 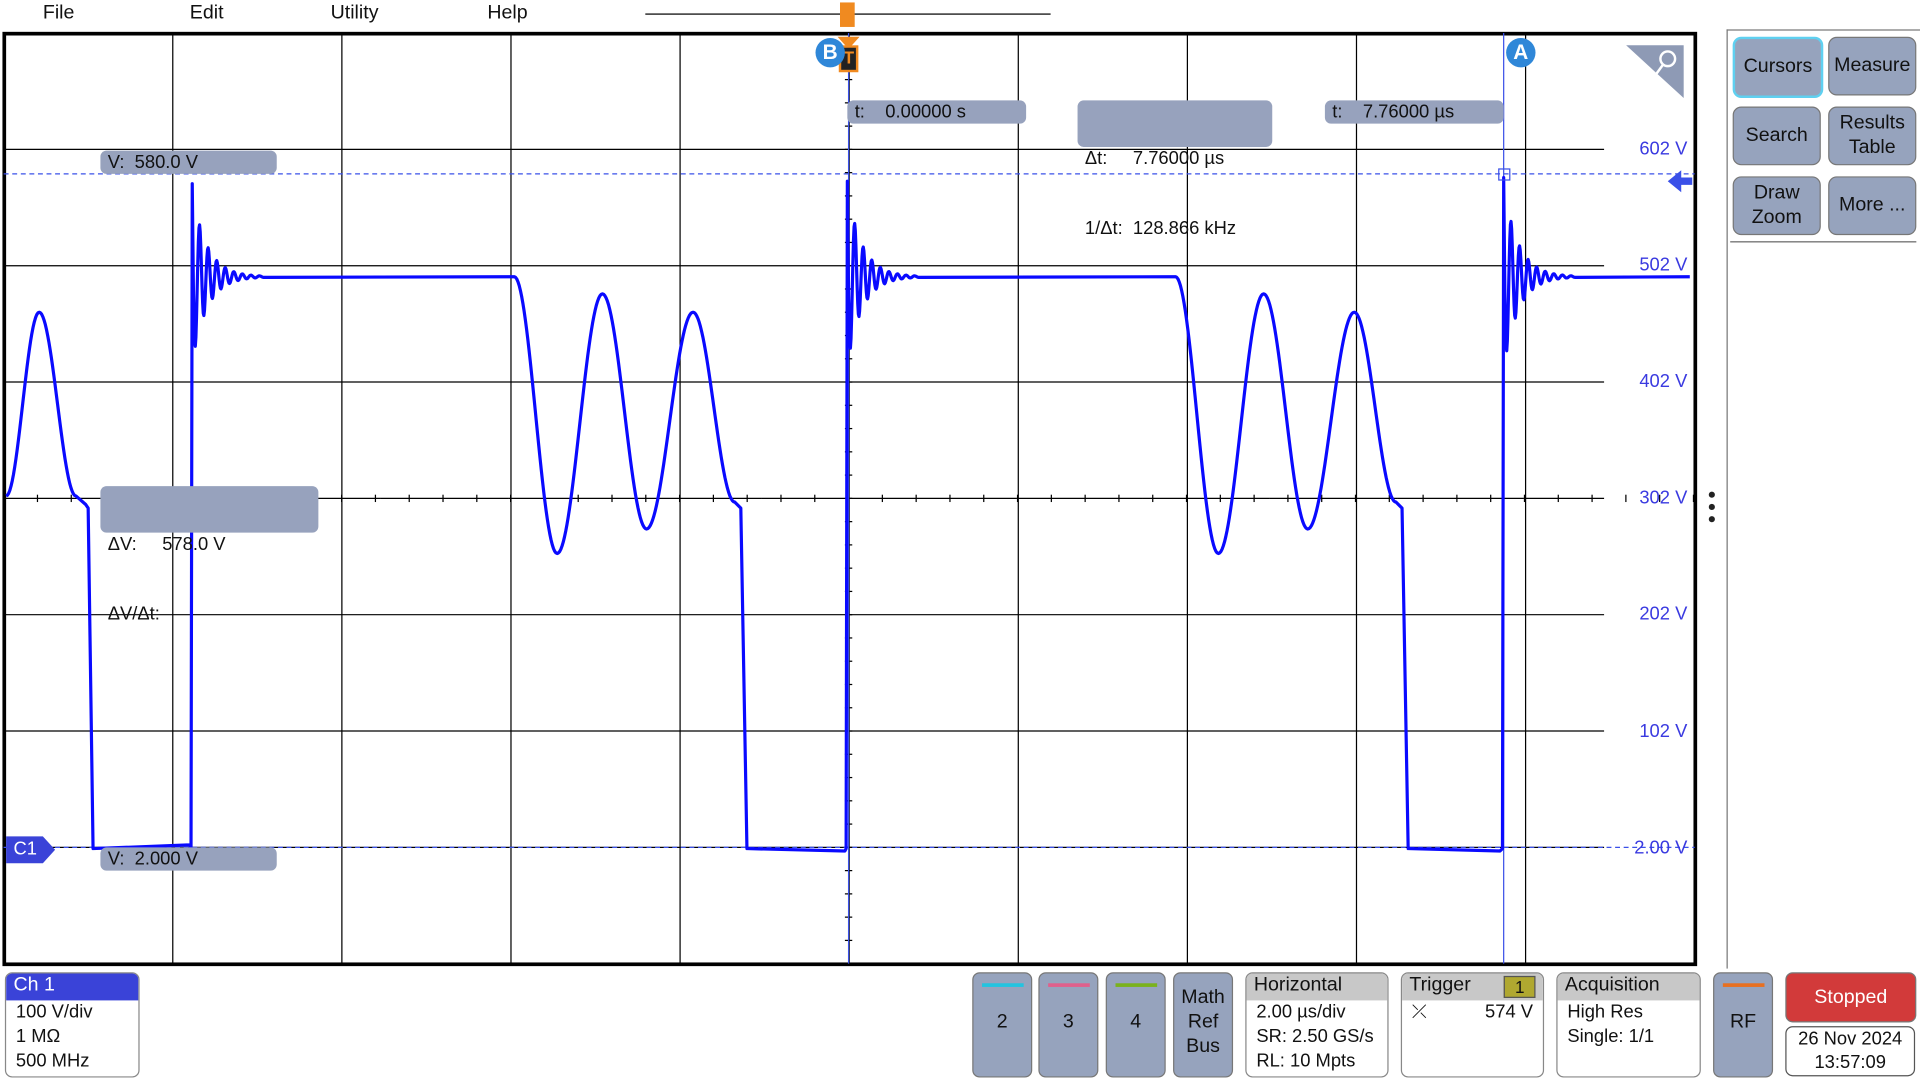 What do you see at coordinates (1203, 1046) in the screenshot?
I see `bus-label: Bus` at bounding box center [1203, 1046].